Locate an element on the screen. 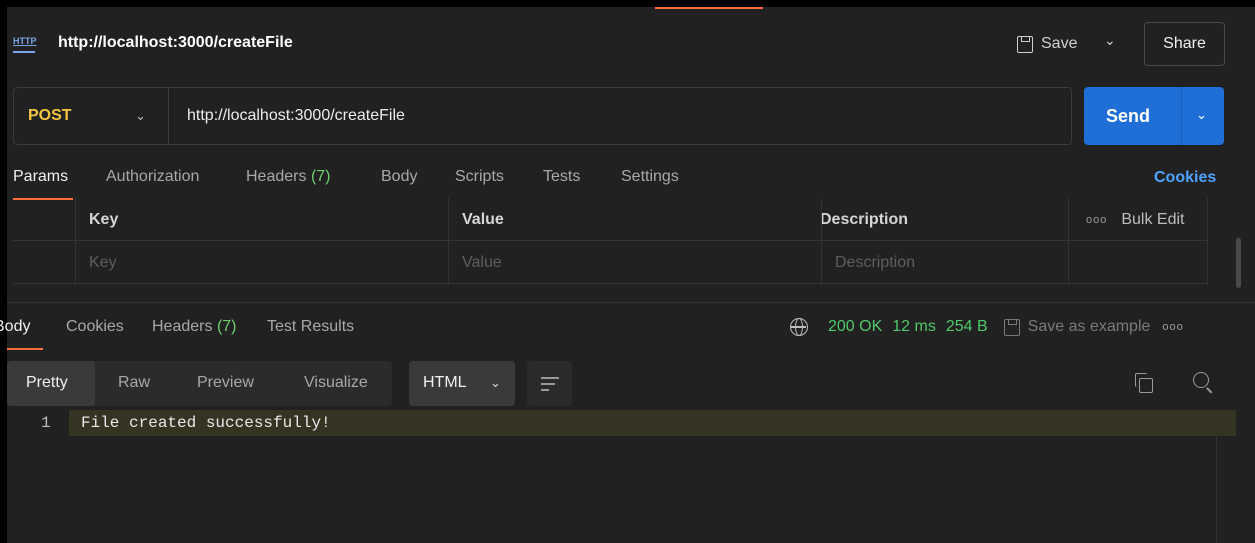 The height and width of the screenshot is (543, 1255). tab-headers: Headers (7) is located at coordinates (288, 177).